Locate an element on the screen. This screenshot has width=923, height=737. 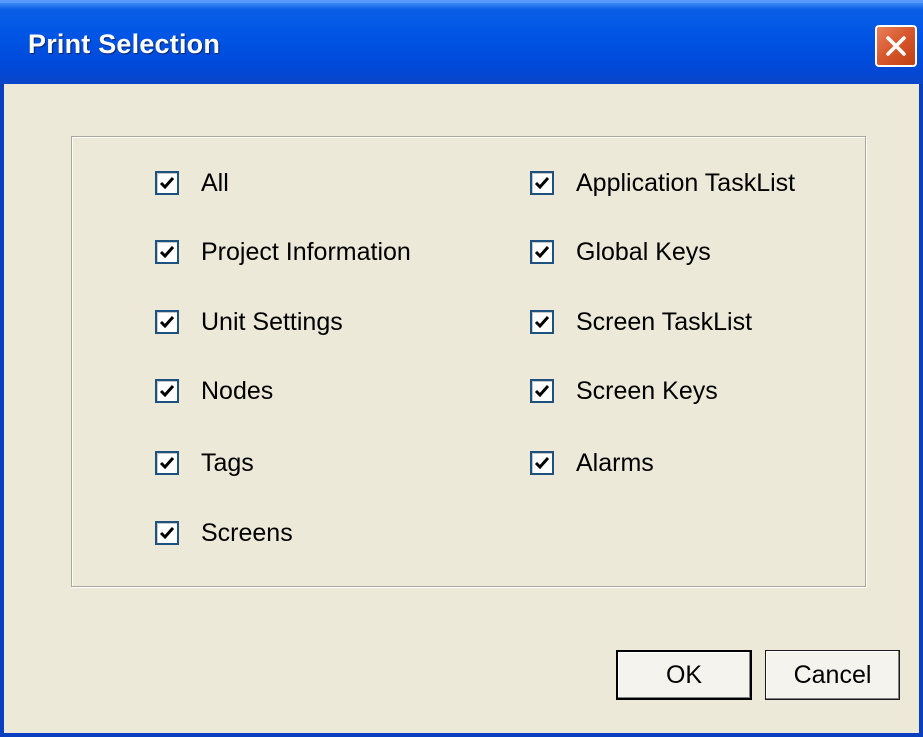
checkbox-application-tasklist: Application TaskList is located at coordinates (662, 183).